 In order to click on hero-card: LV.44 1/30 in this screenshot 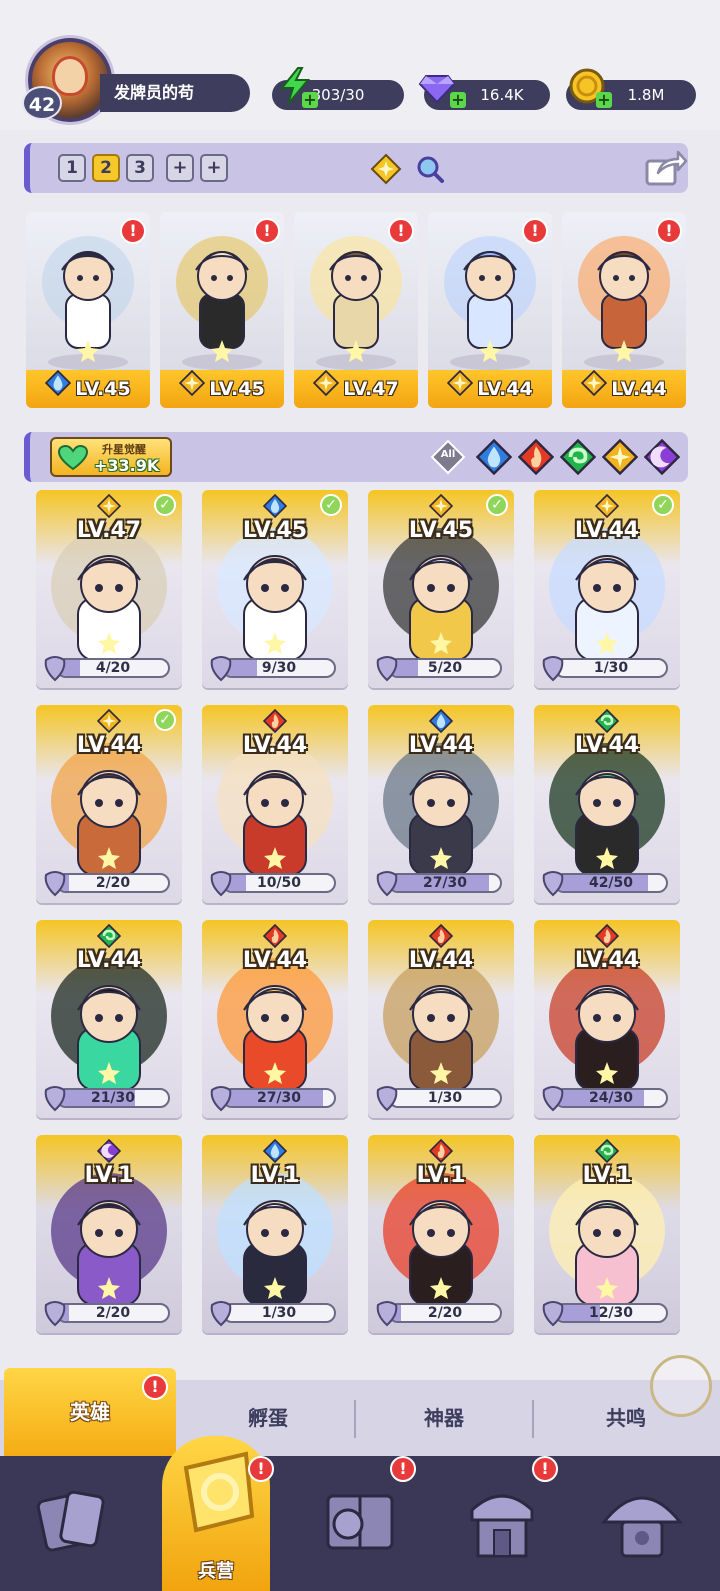, I will do `click(441, 1019)`.